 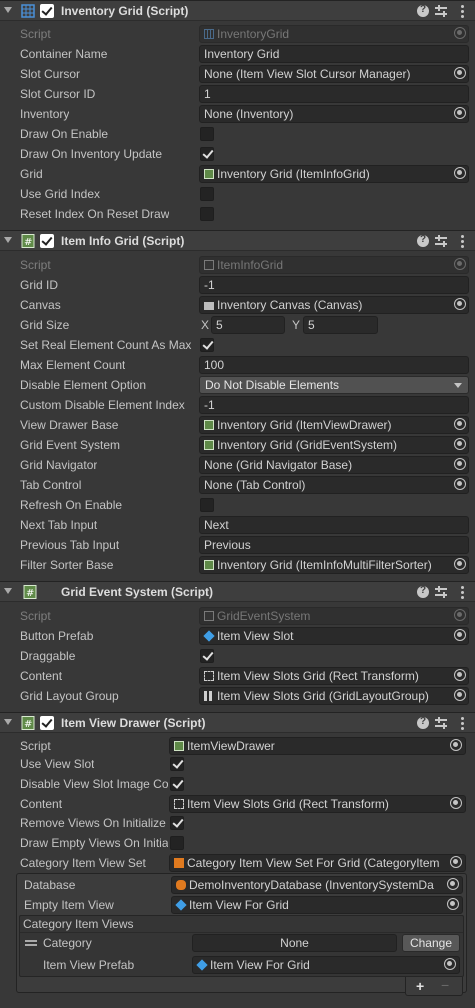 What do you see at coordinates (67, 943) in the screenshot?
I see `field-label: Category` at bounding box center [67, 943].